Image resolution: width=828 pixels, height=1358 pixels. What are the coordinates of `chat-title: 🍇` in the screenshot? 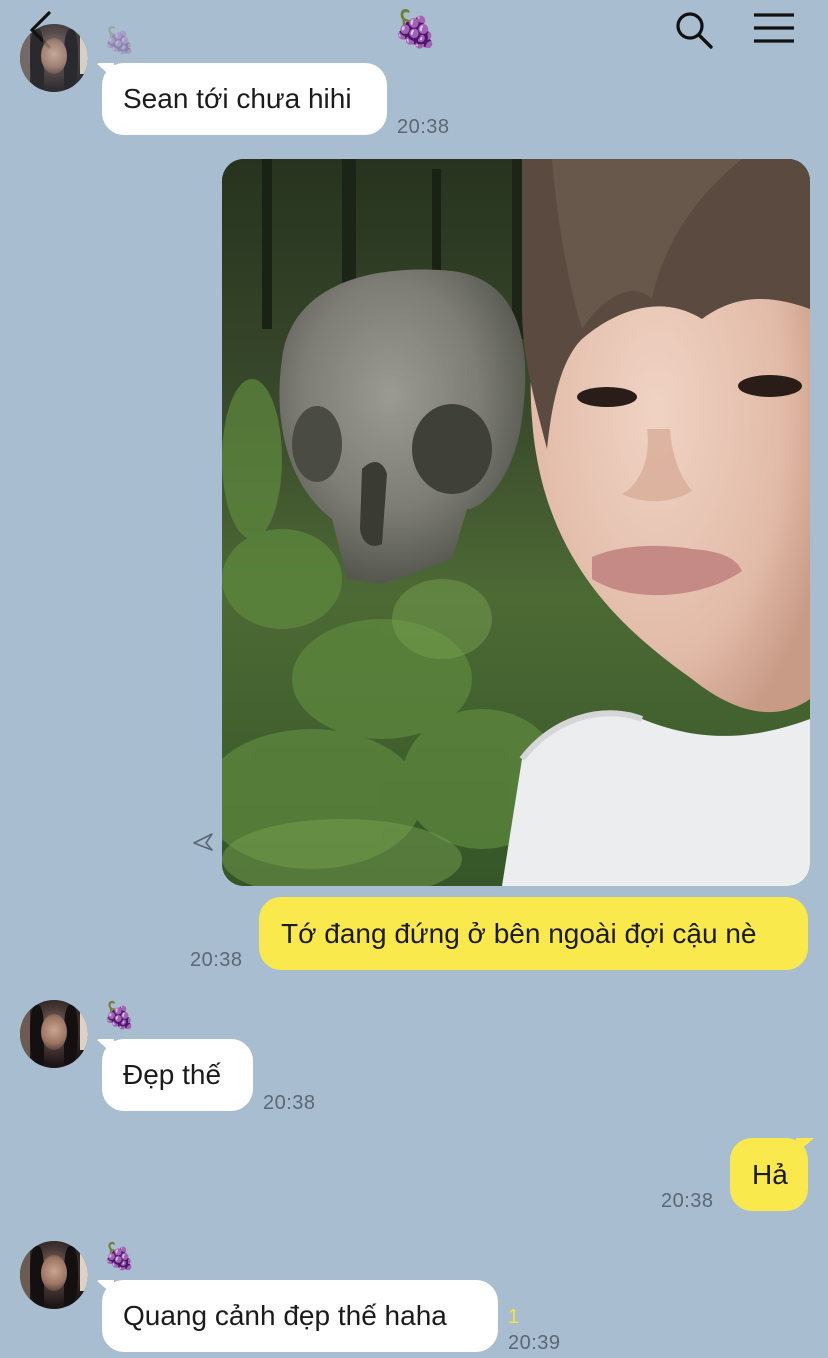 It's located at (415, 28).